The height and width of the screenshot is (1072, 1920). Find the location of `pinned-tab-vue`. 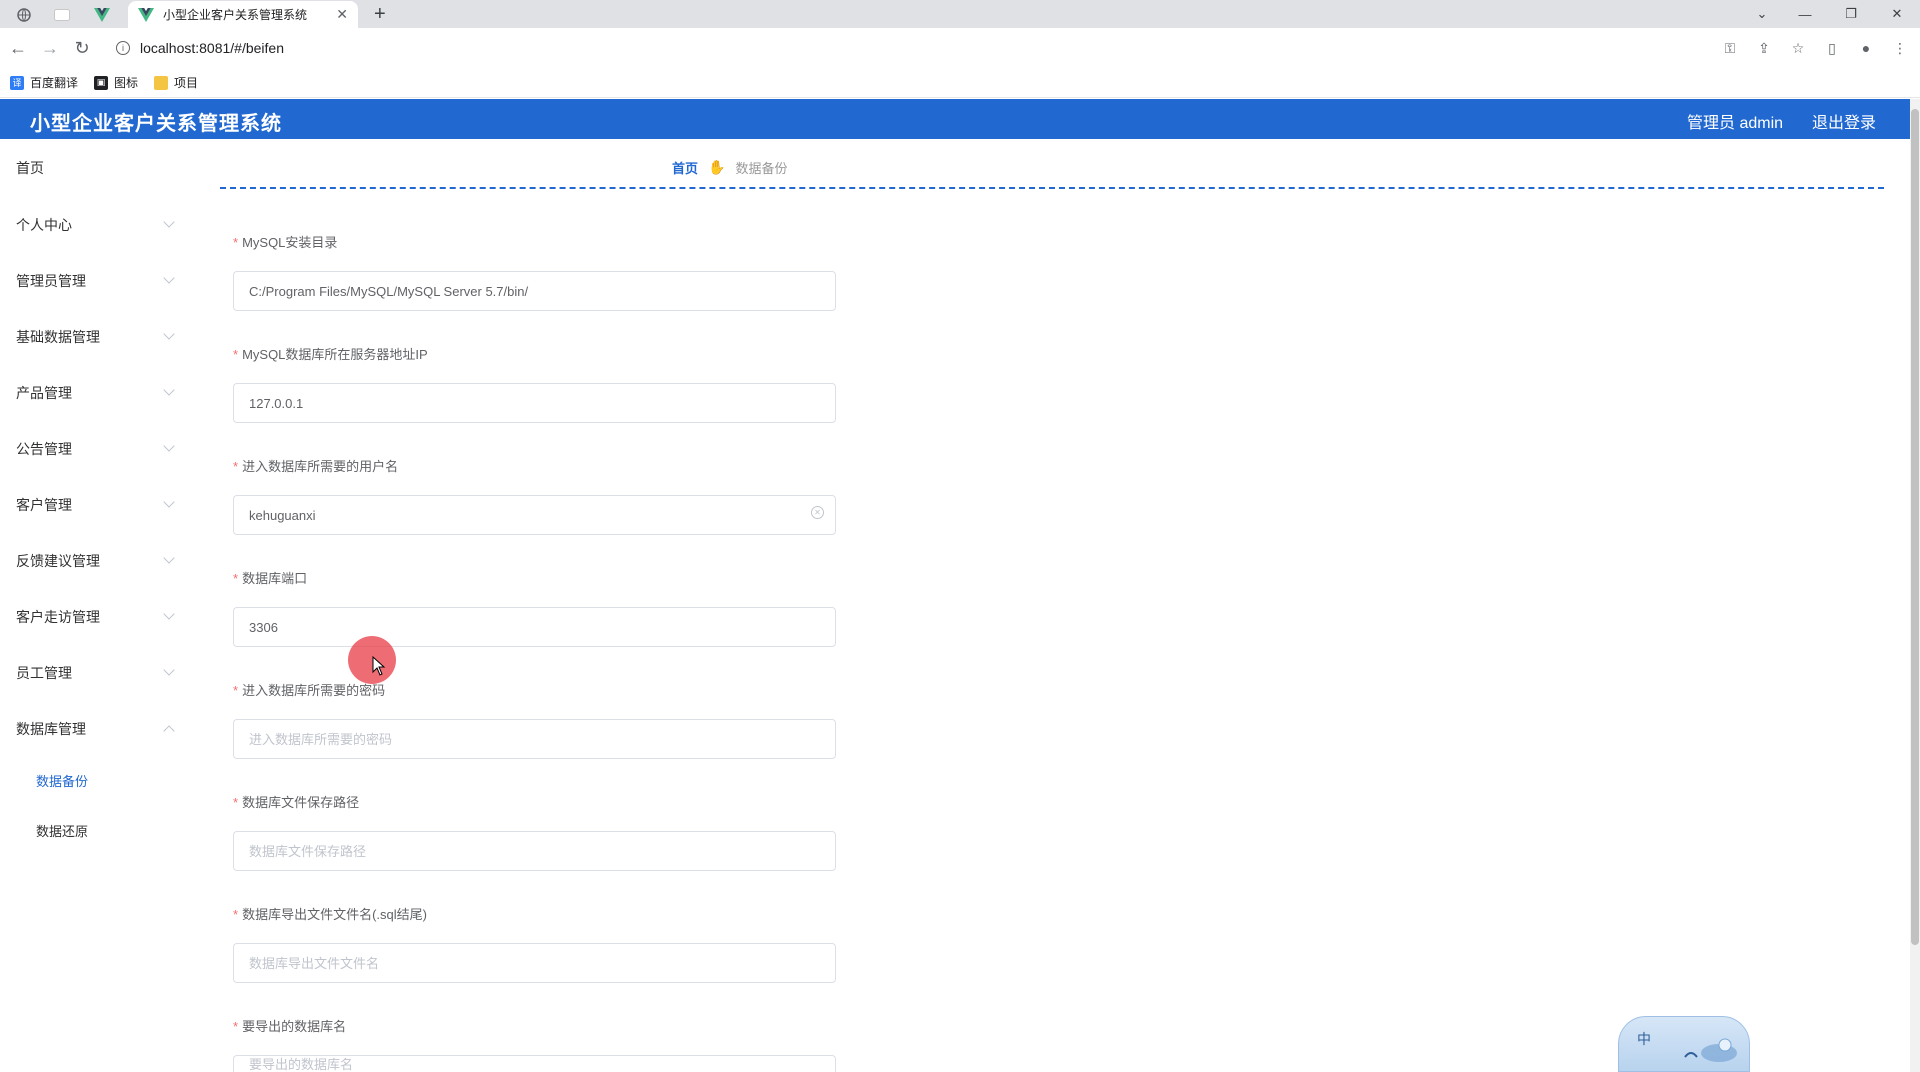

pinned-tab-vue is located at coordinates (102, 15).